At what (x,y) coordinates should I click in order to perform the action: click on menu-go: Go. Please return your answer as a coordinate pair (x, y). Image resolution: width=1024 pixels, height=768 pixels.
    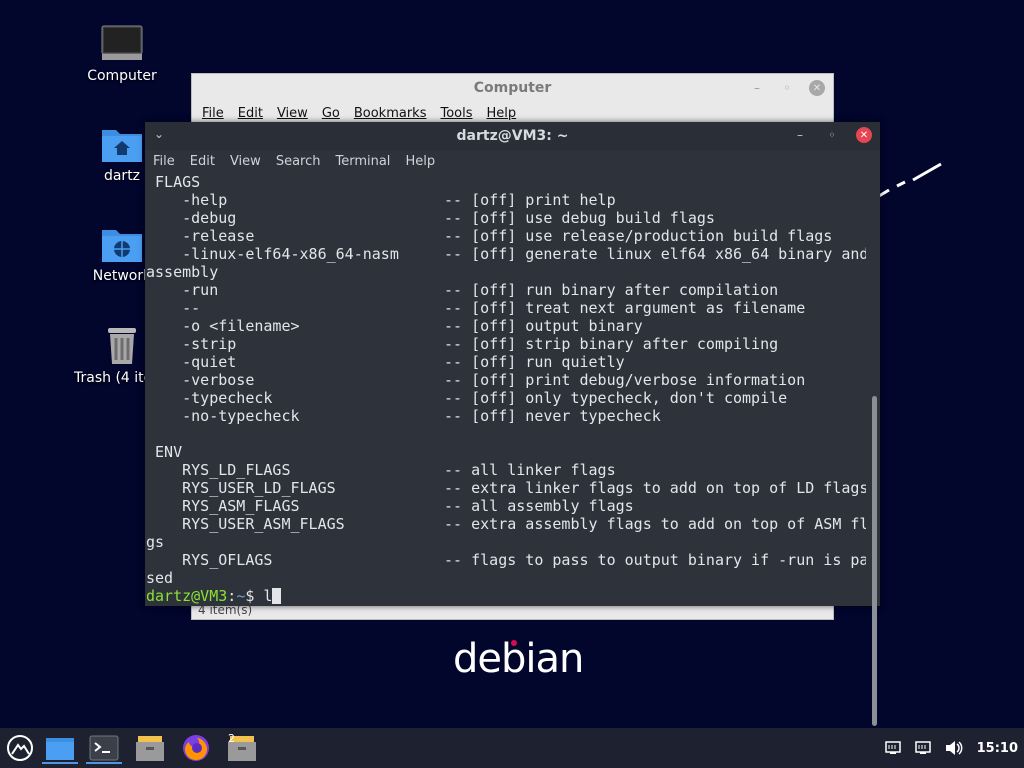
    Looking at the image, I should click on (331, 113).